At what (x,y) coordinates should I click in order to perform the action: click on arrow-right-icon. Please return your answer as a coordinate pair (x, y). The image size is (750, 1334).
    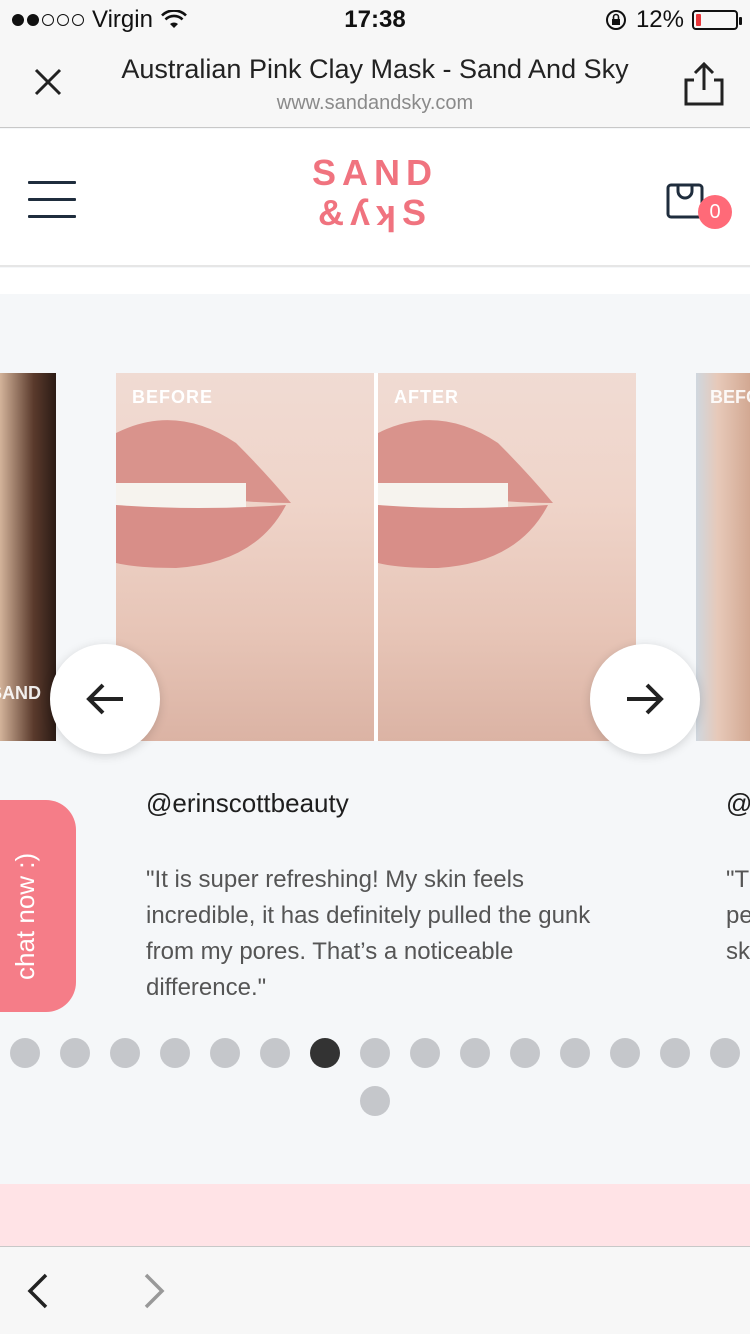
    Looking at the image, I should click on (645, 699).